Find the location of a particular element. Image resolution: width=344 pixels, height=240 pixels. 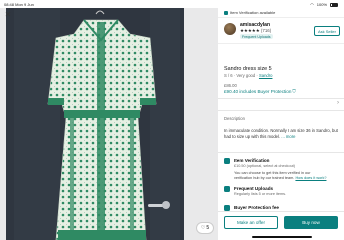

status-icons: ◠ 100% is located at coordinates (324, 4).